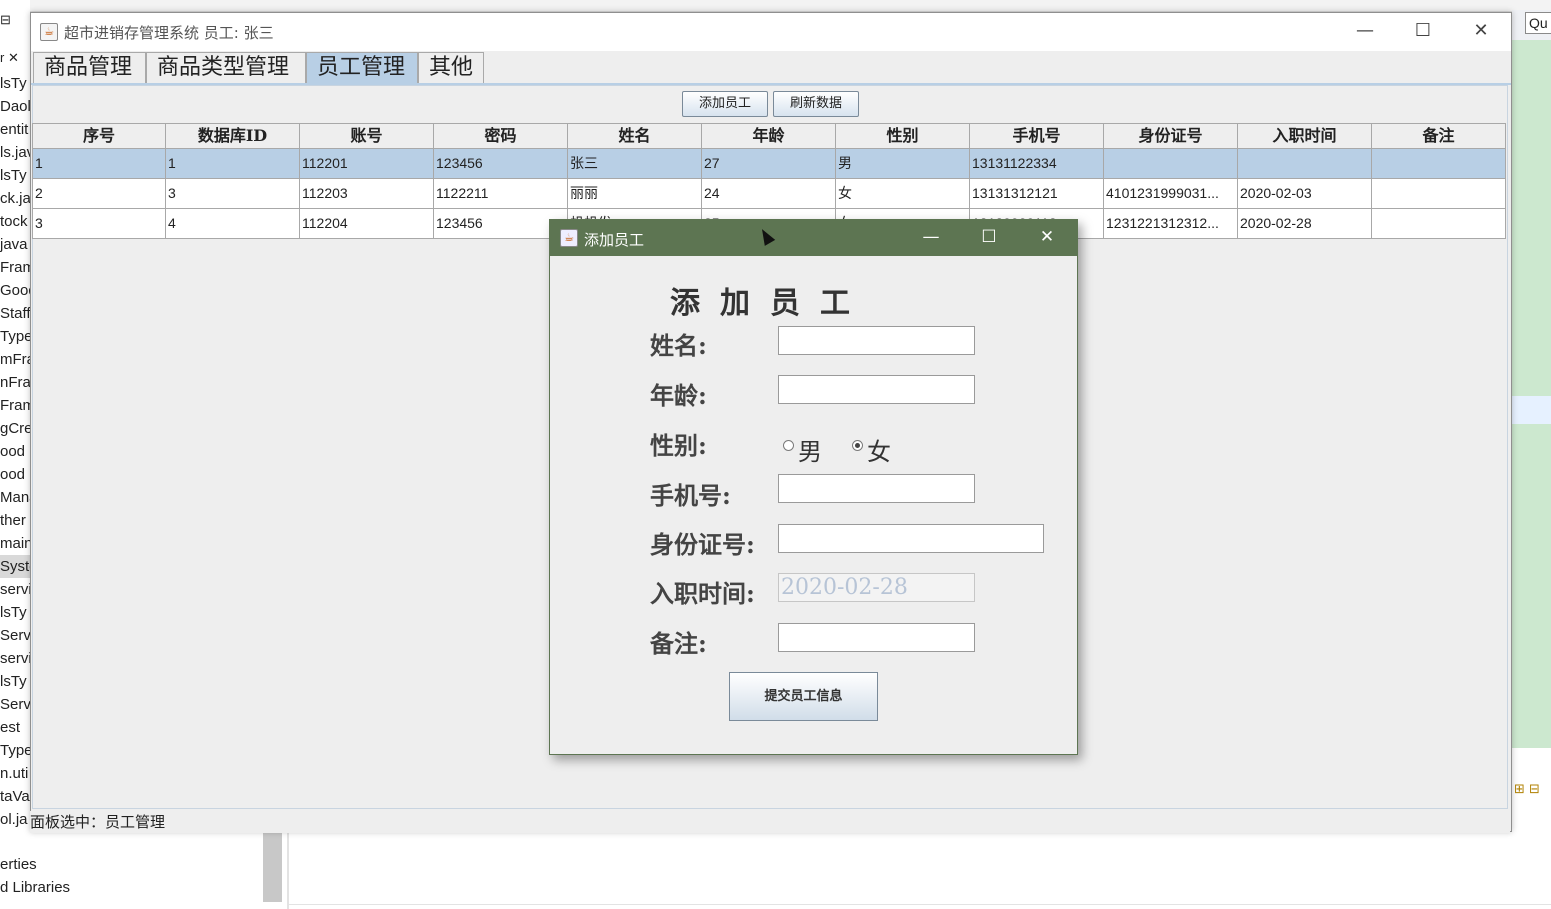  What do you see at coordinates (876, 637) in the screenshot?
I see `remark-input` at bounding box center [876, 637].